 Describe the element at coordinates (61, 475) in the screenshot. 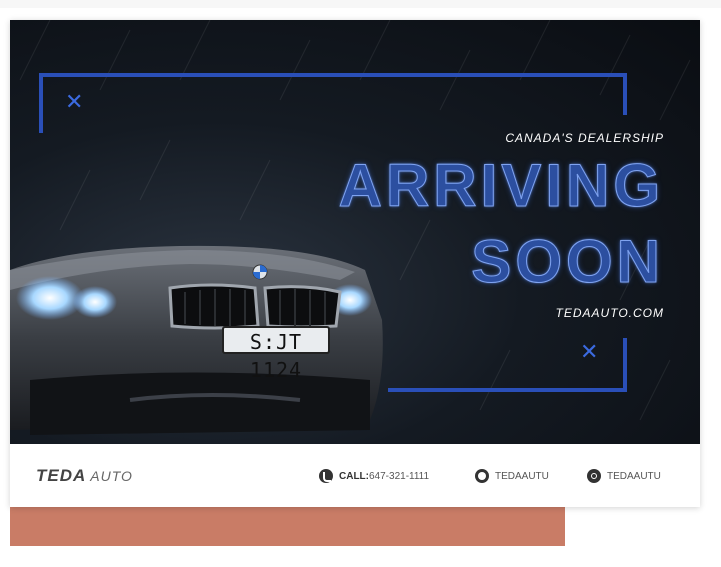

I see `brand-name: TEDA` at that location.